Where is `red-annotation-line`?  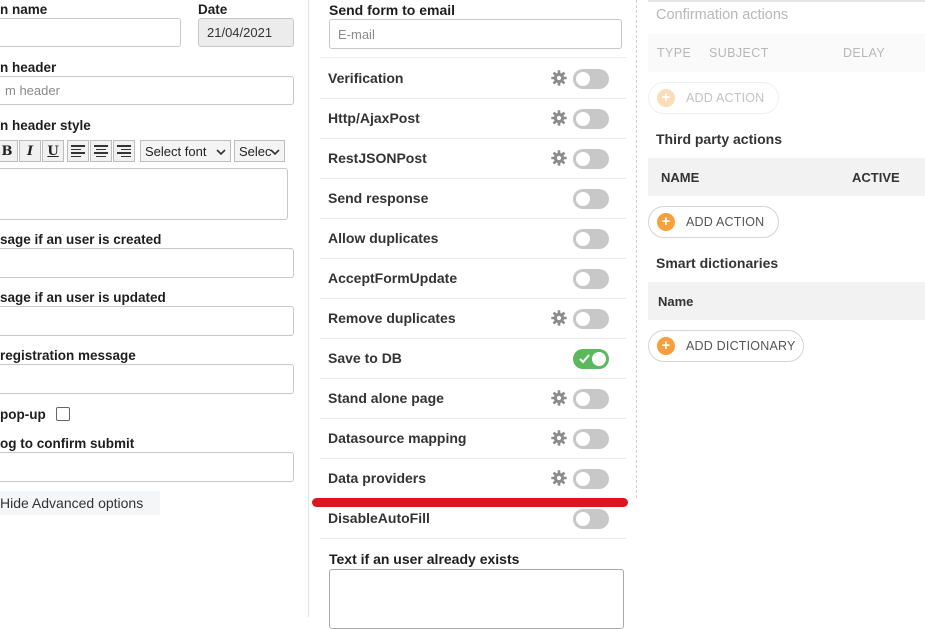 red-annotation-line is located at coordinates (470, 502).